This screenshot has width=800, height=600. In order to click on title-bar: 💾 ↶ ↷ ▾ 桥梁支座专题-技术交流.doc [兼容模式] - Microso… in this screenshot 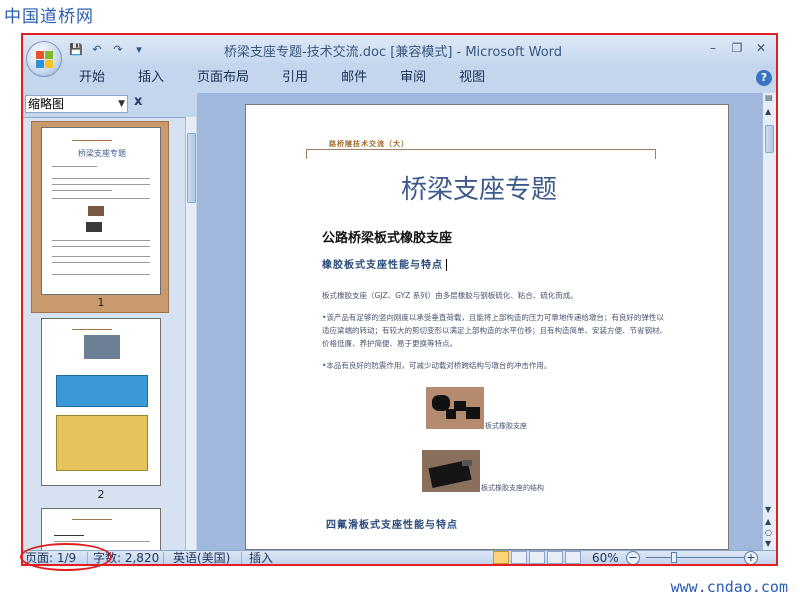, I will do `click(399, 49)`.